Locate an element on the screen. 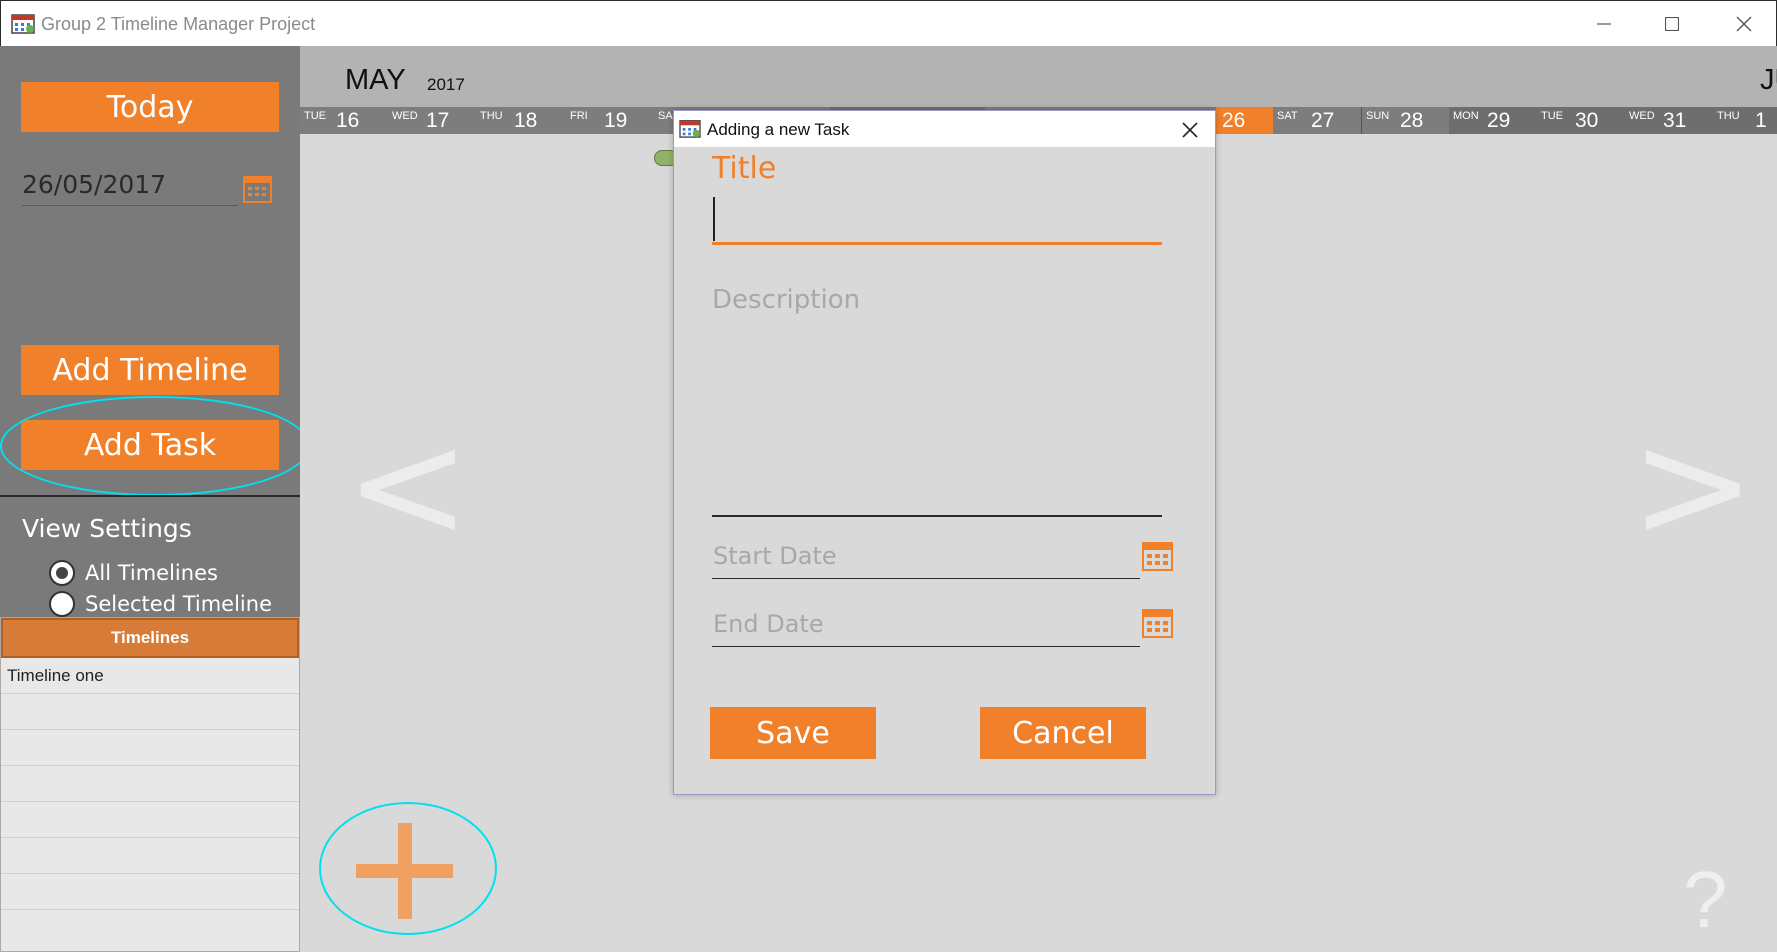 This screenshot has width=1777, height=952. timelines-table: Timelines Timeline one is located at coordinates (150, 784).